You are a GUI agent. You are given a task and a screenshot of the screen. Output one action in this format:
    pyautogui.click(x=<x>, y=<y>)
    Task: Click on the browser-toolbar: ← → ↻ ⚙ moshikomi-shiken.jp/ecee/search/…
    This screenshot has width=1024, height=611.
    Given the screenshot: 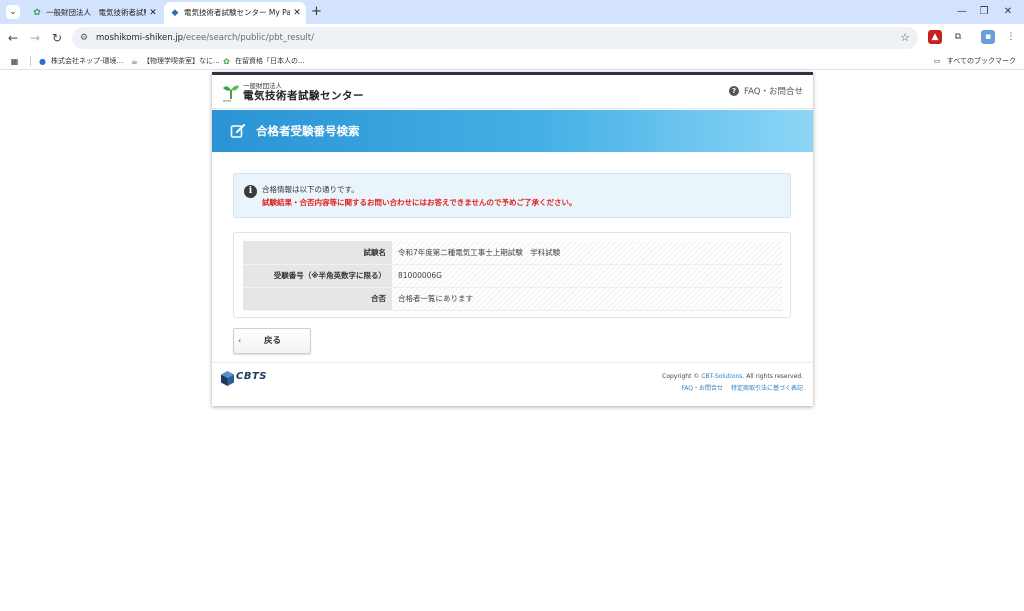 What is the action you would take?
    pyautogui.click(x=512, y=38)
    